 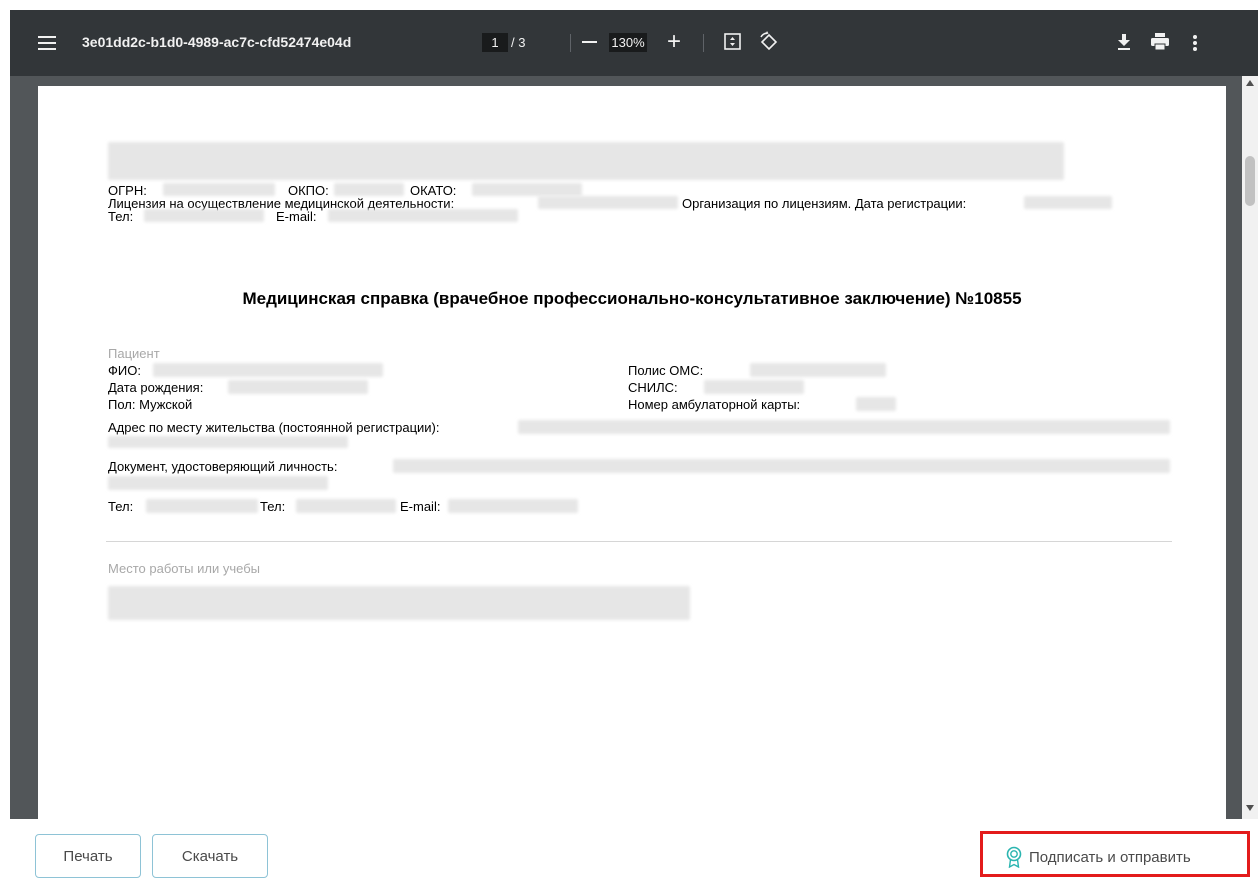 What do you see at coordinates (223, 466) in the screenshot?
I see `id-document-label: Документ, удостоверяющий личность:` at bounding box center [223, 466].